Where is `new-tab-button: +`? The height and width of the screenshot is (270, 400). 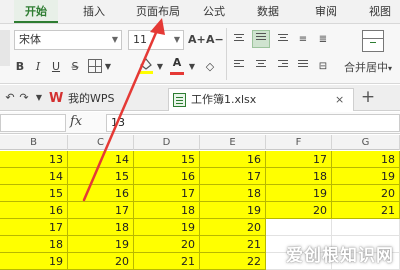
new-tab-button: + is located at coordinates (368, 97).